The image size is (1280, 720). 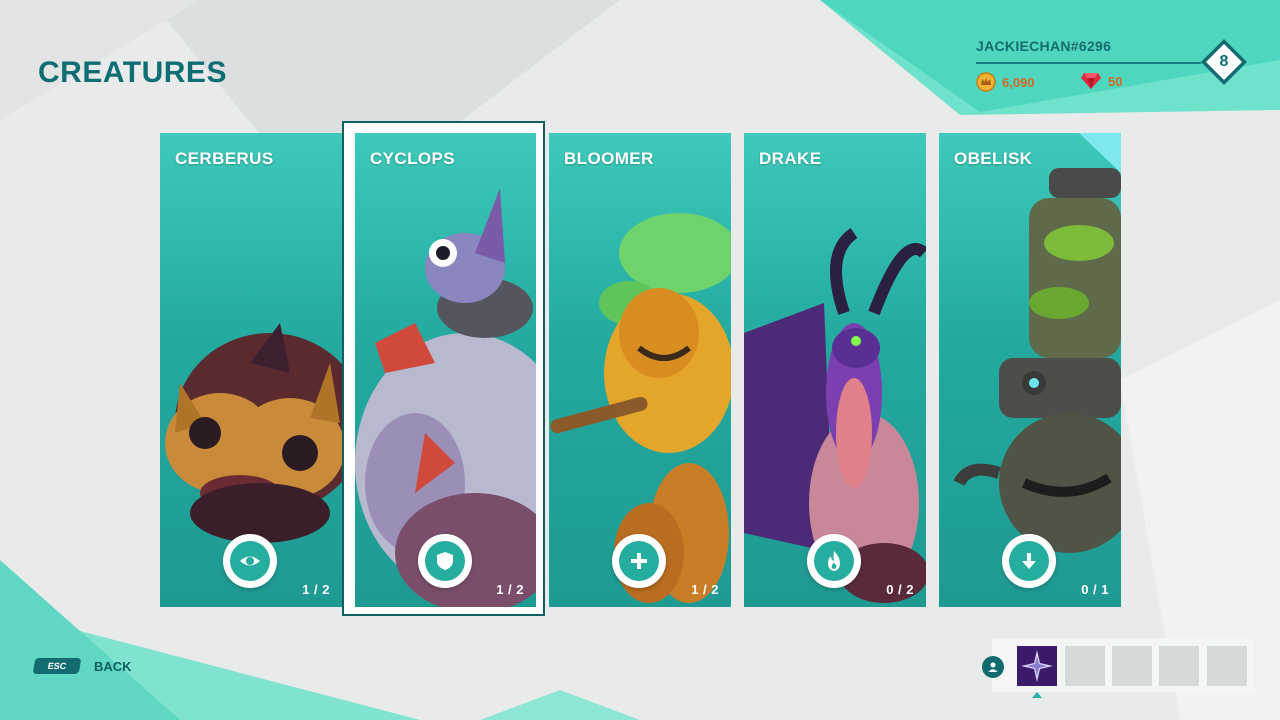 I want to click on person-icon, so click(x=993, y=667).